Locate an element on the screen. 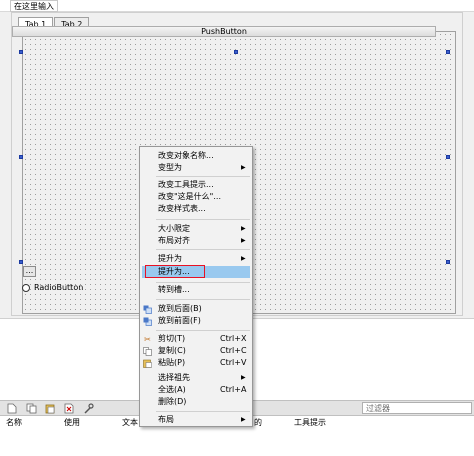 This screenshot has width=474, height=456. delete-action-icon is located at coordinates (69, 408).